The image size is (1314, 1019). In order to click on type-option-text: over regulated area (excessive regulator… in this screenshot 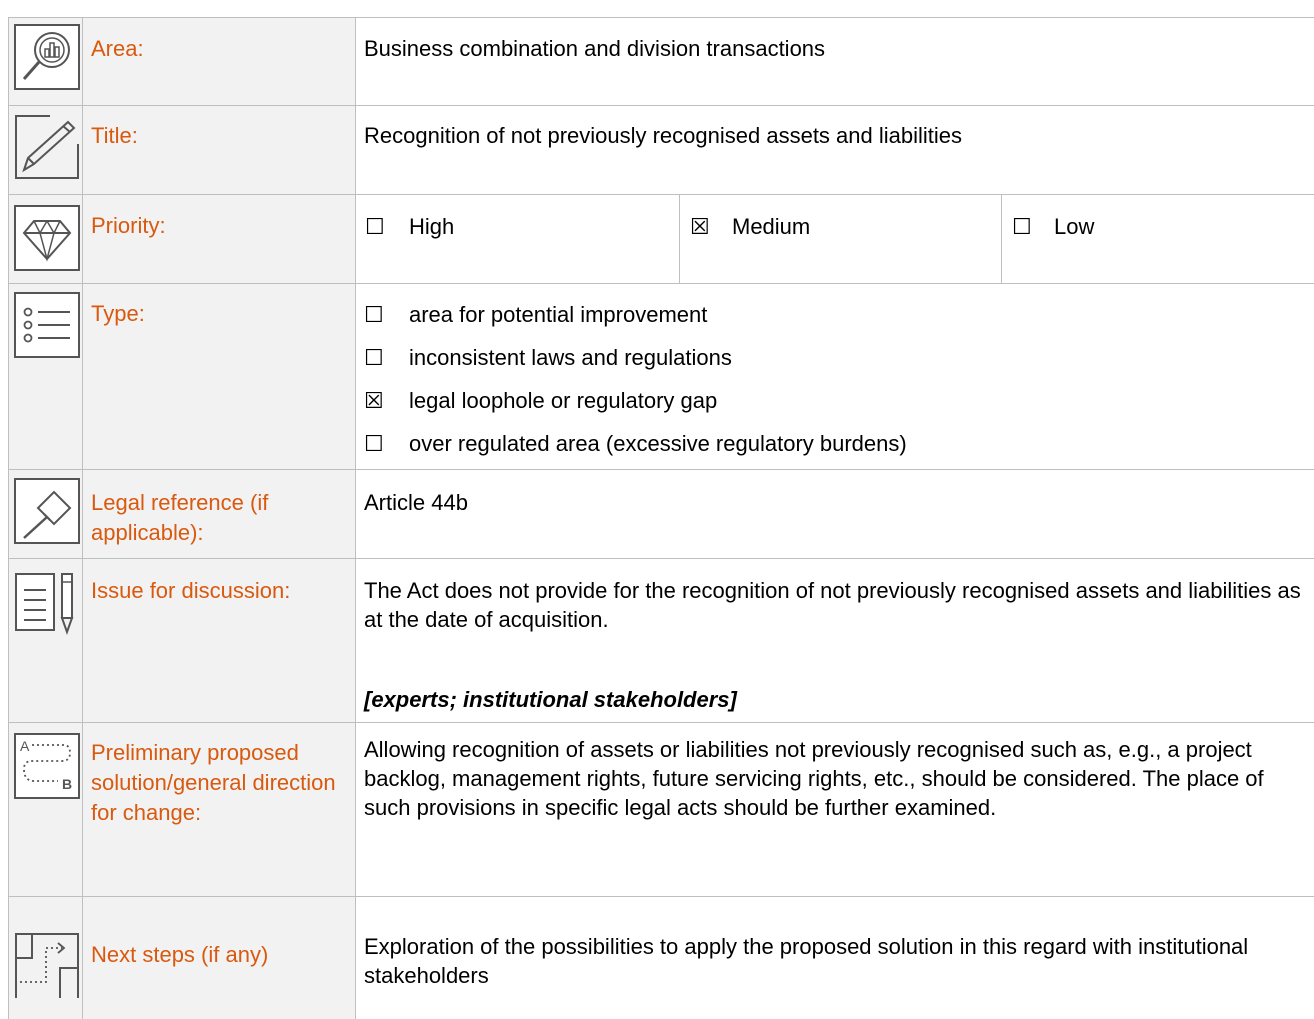, I will do `click(658, 443)`.